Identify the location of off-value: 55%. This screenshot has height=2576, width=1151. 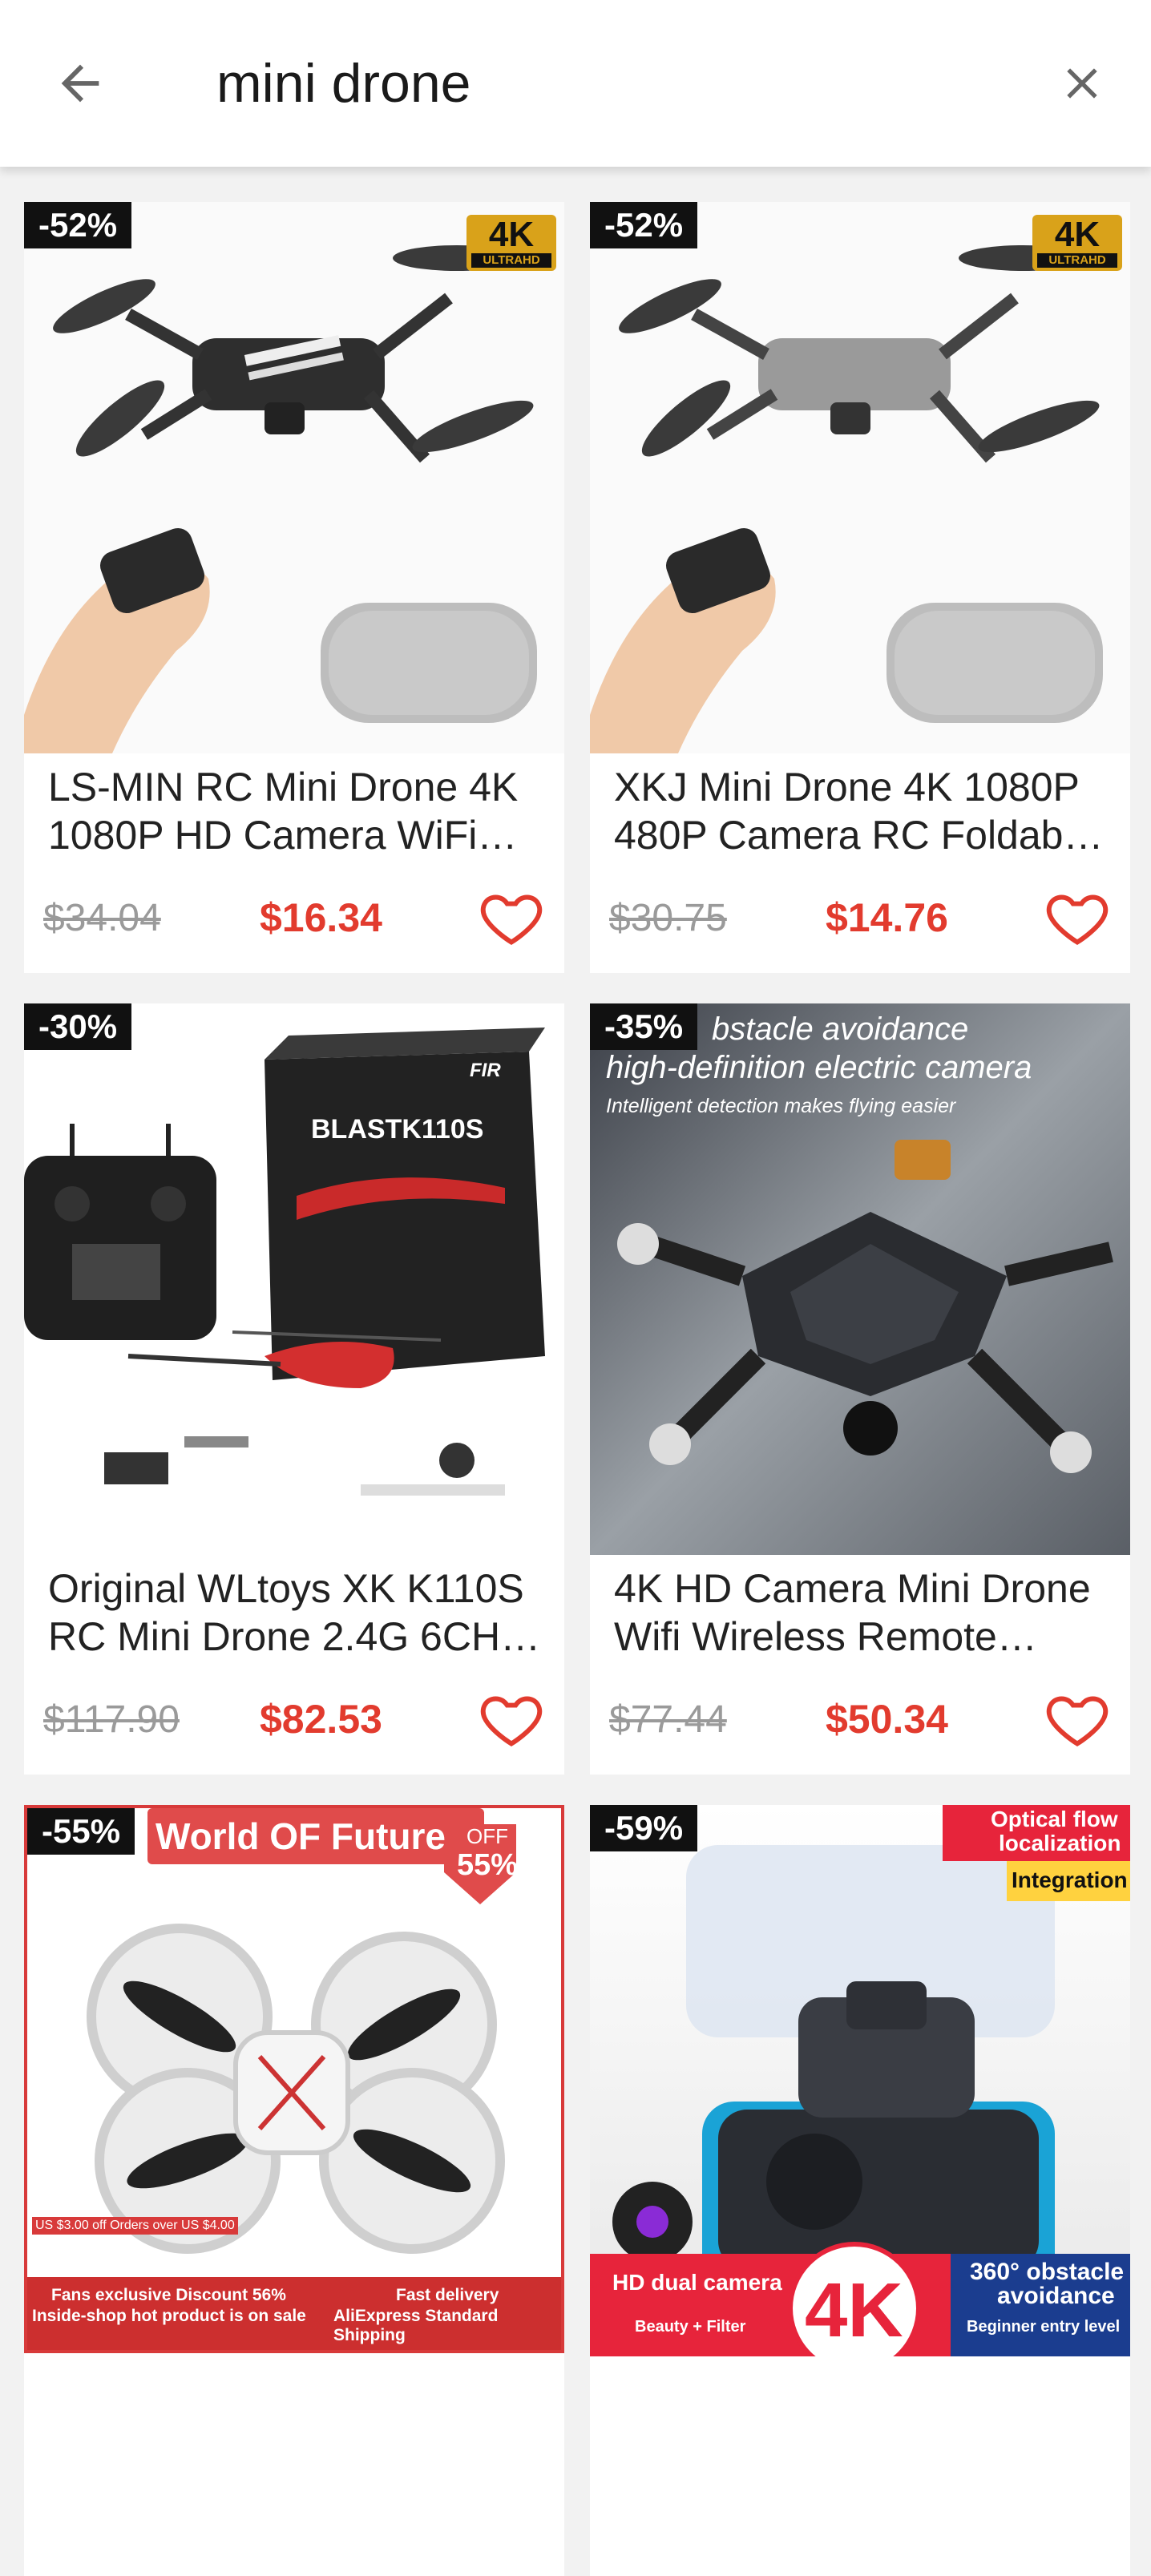
(488, 1865).